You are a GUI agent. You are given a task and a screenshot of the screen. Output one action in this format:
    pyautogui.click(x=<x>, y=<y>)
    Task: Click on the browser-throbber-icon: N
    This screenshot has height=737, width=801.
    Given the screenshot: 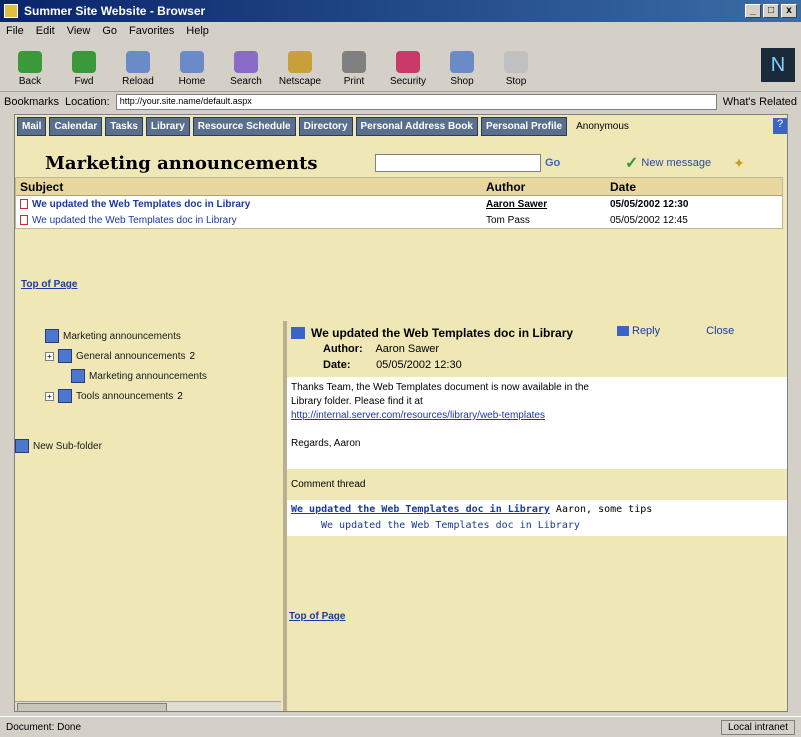 What is the action you would take?
    pyautogui.click(x=778, y=65)
    